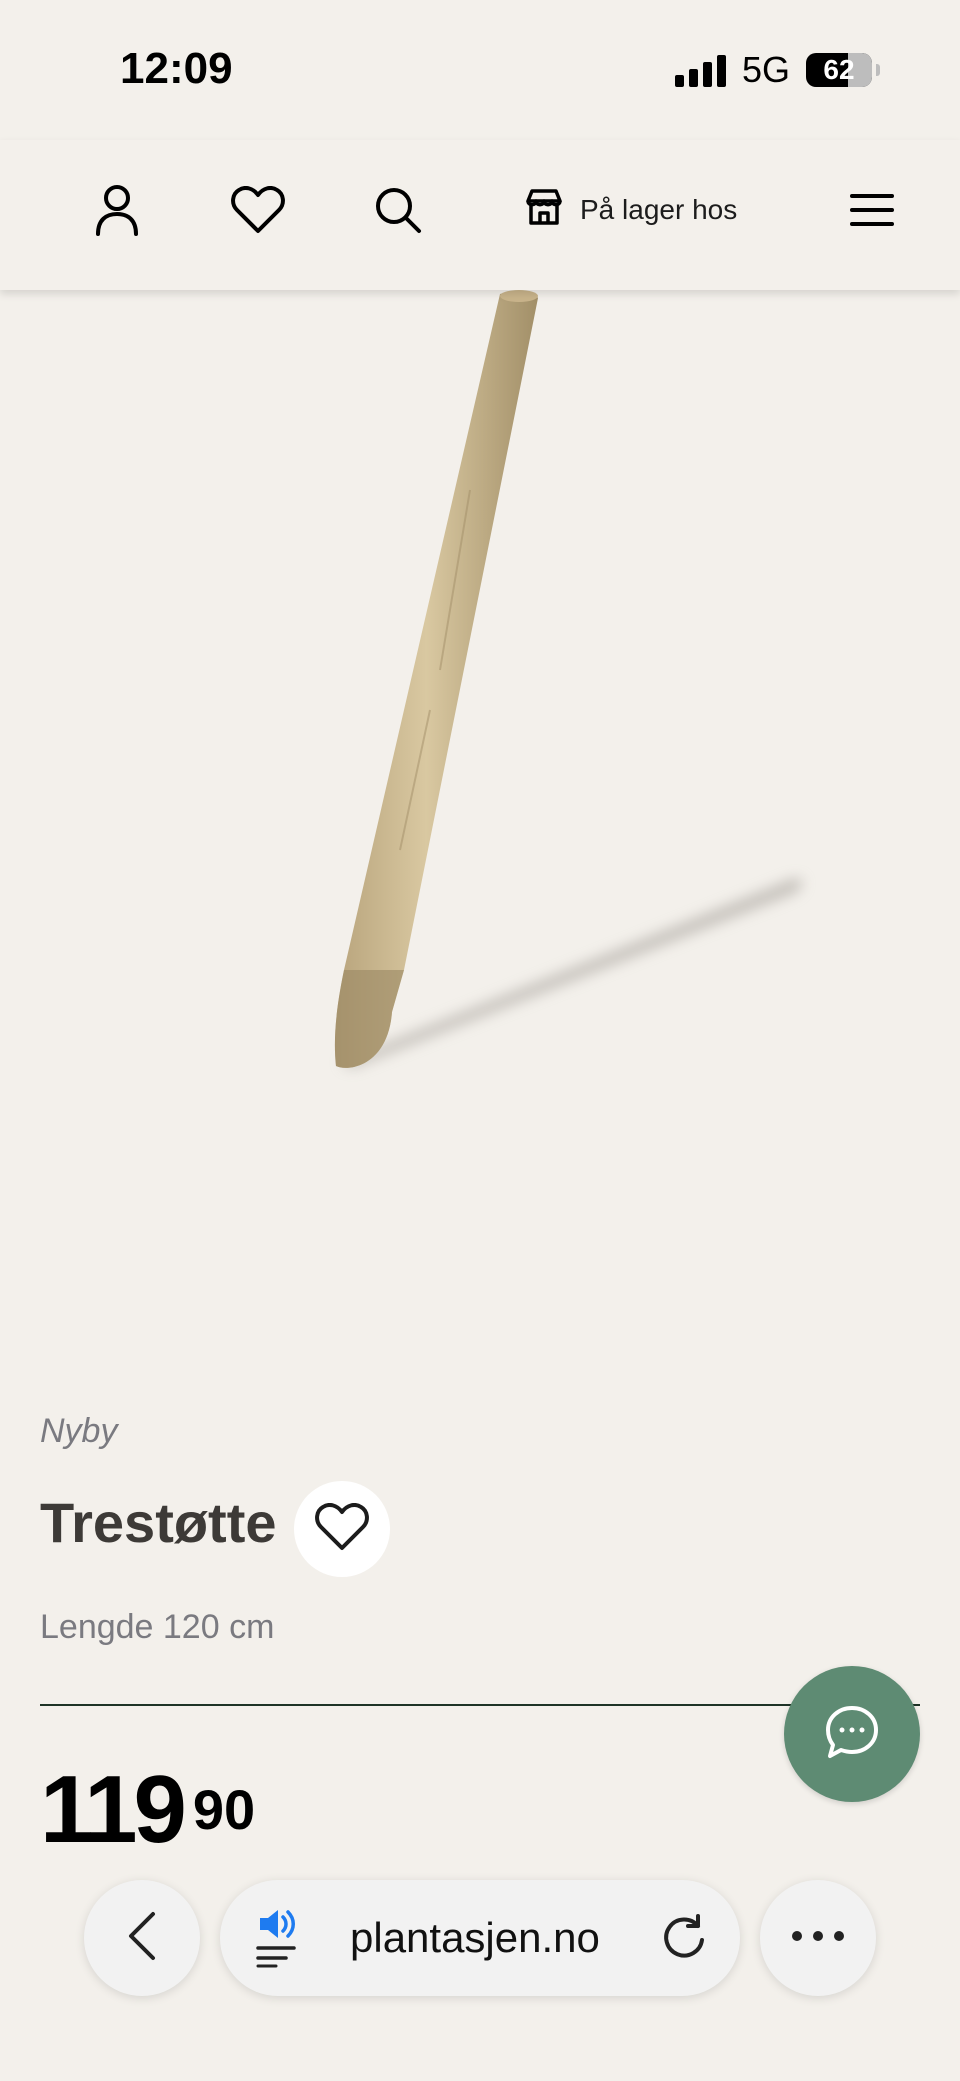  Describe the element at coordinates (224, 1809) in the screenshot. I see `price-decimal: 90` at that location.